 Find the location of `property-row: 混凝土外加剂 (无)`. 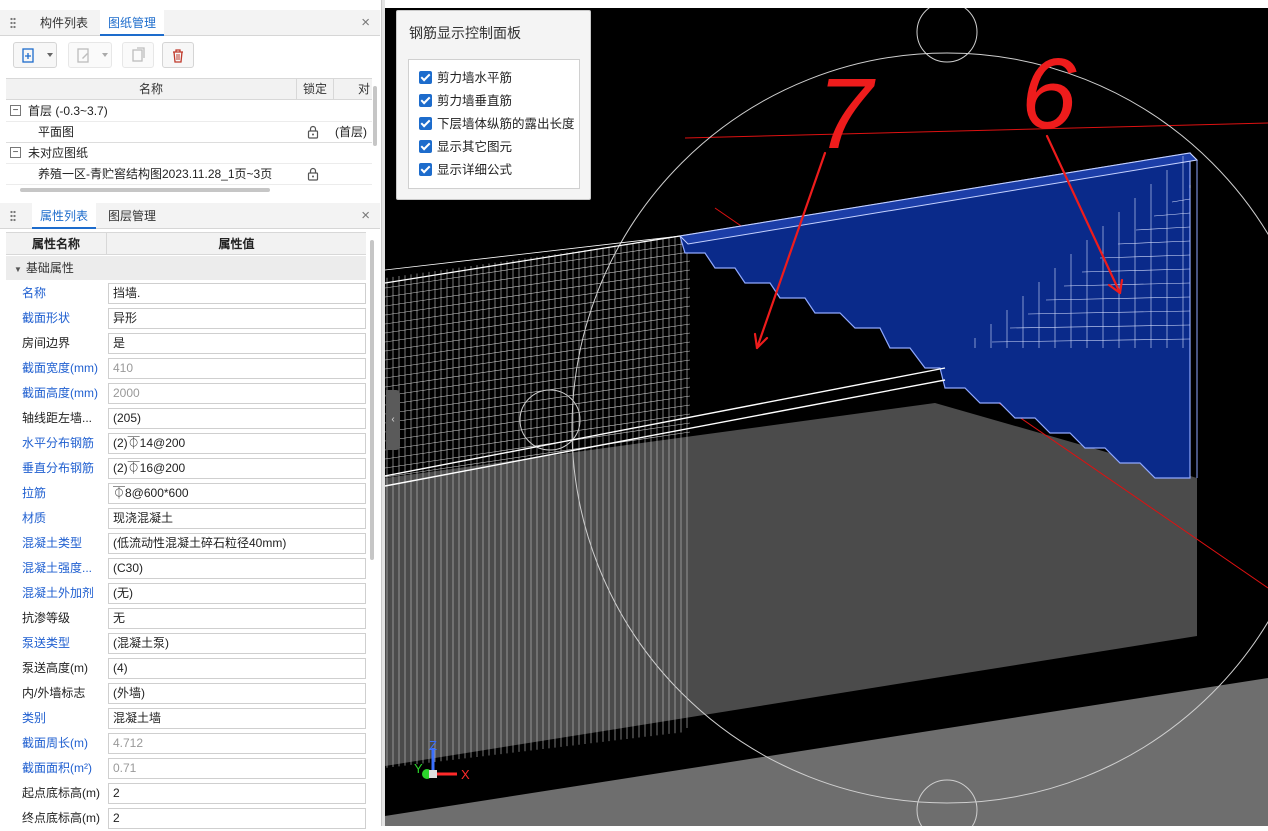

property-row: 混凝土外加剂 (无) is located at coordinates (186, 593).